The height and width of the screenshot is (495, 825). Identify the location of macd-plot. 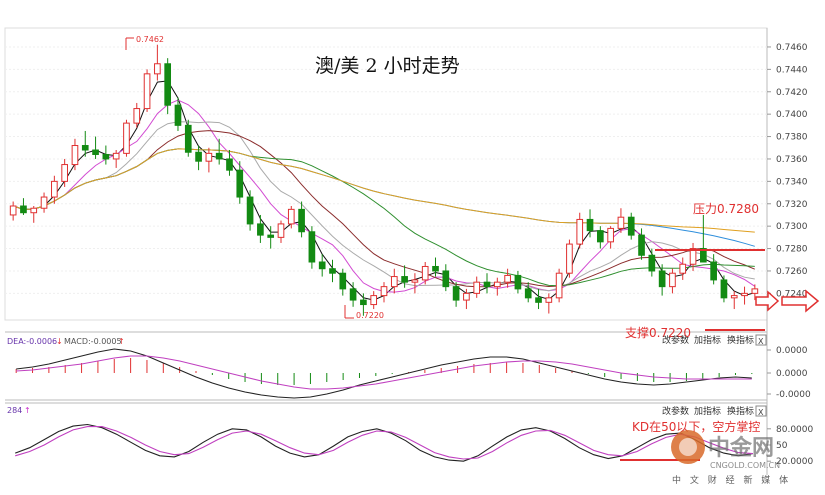
(384, 373).